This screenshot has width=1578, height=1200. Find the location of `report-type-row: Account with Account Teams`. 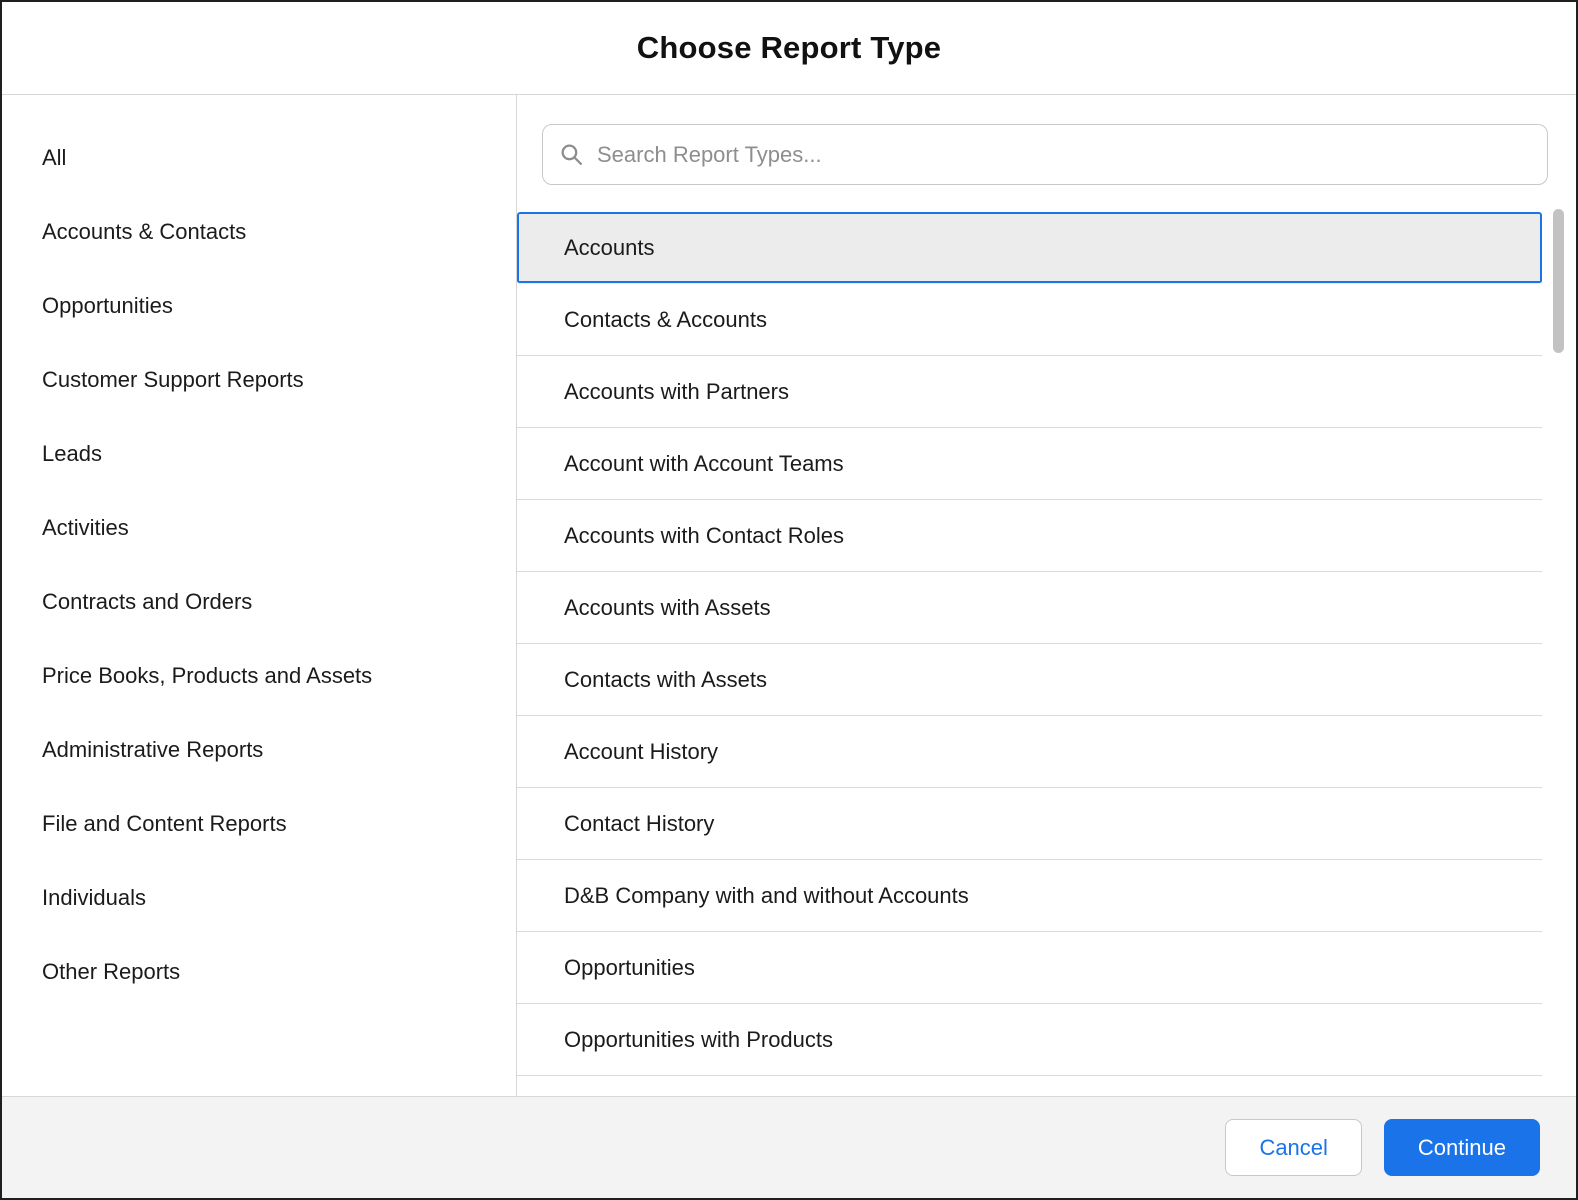

report-type-row: Account with Account Teams is located at coordinates (1029, 464).